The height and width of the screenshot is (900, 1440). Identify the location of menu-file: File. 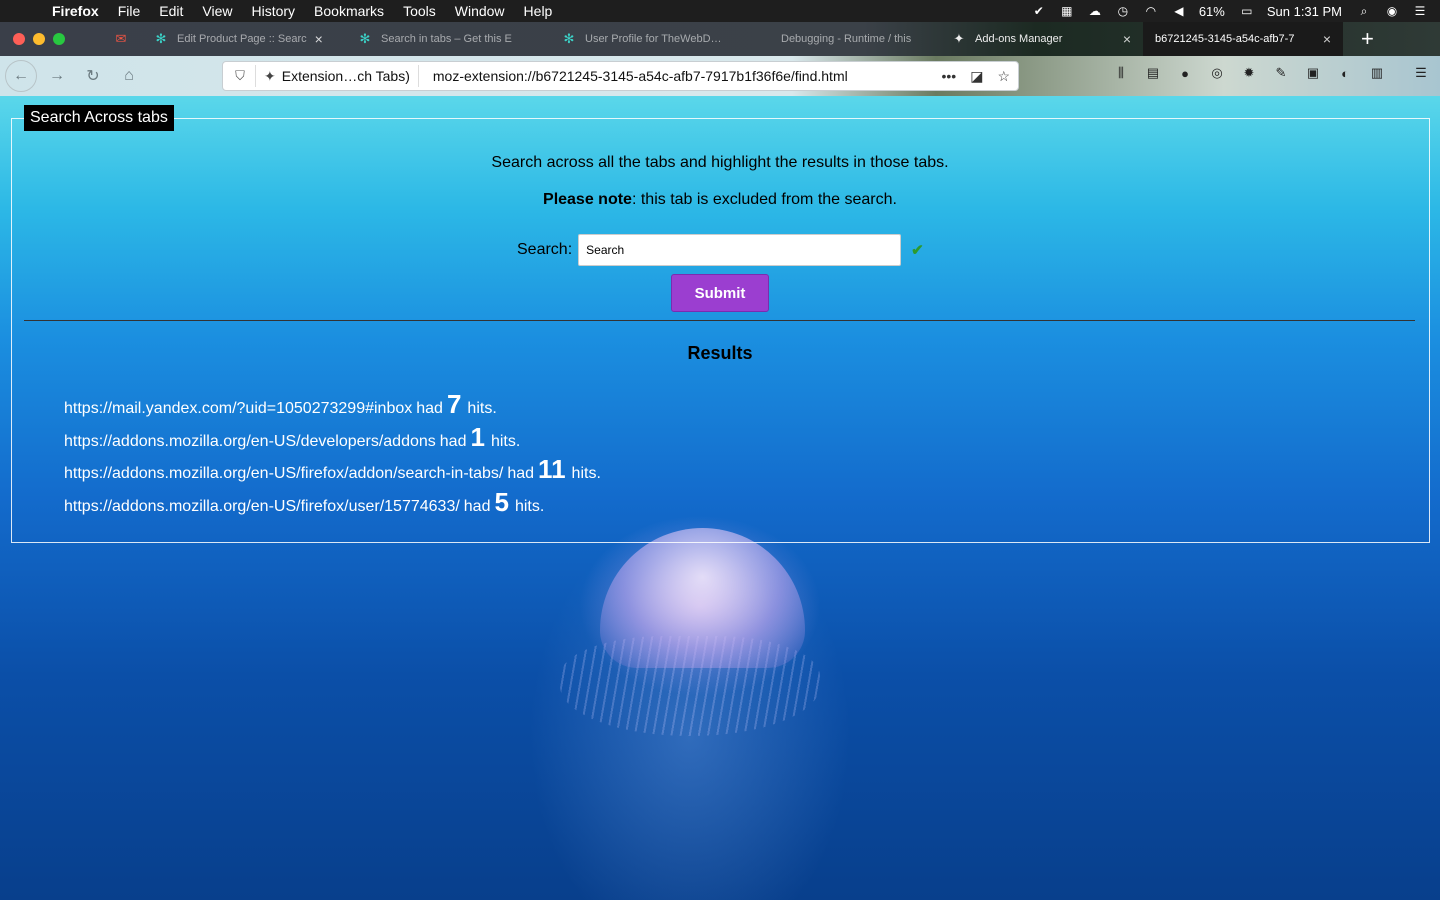
(129, 11).